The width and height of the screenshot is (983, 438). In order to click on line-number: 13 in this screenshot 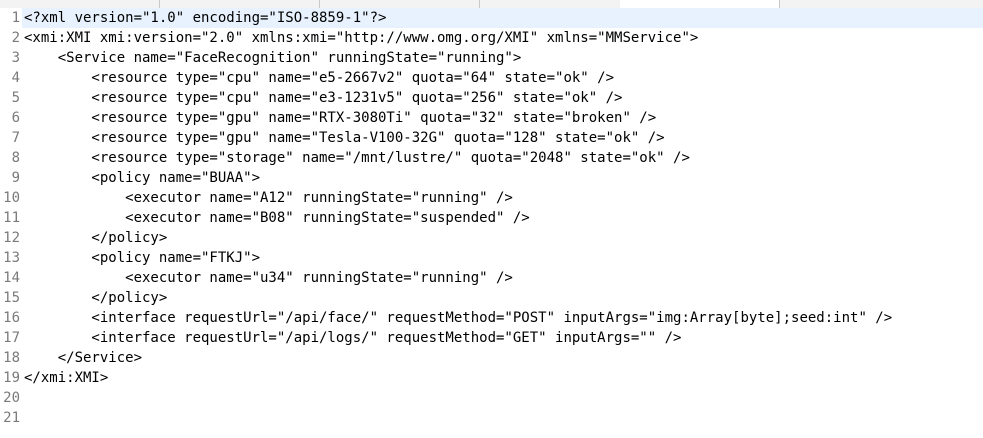, I will do `click(11, 258)`.